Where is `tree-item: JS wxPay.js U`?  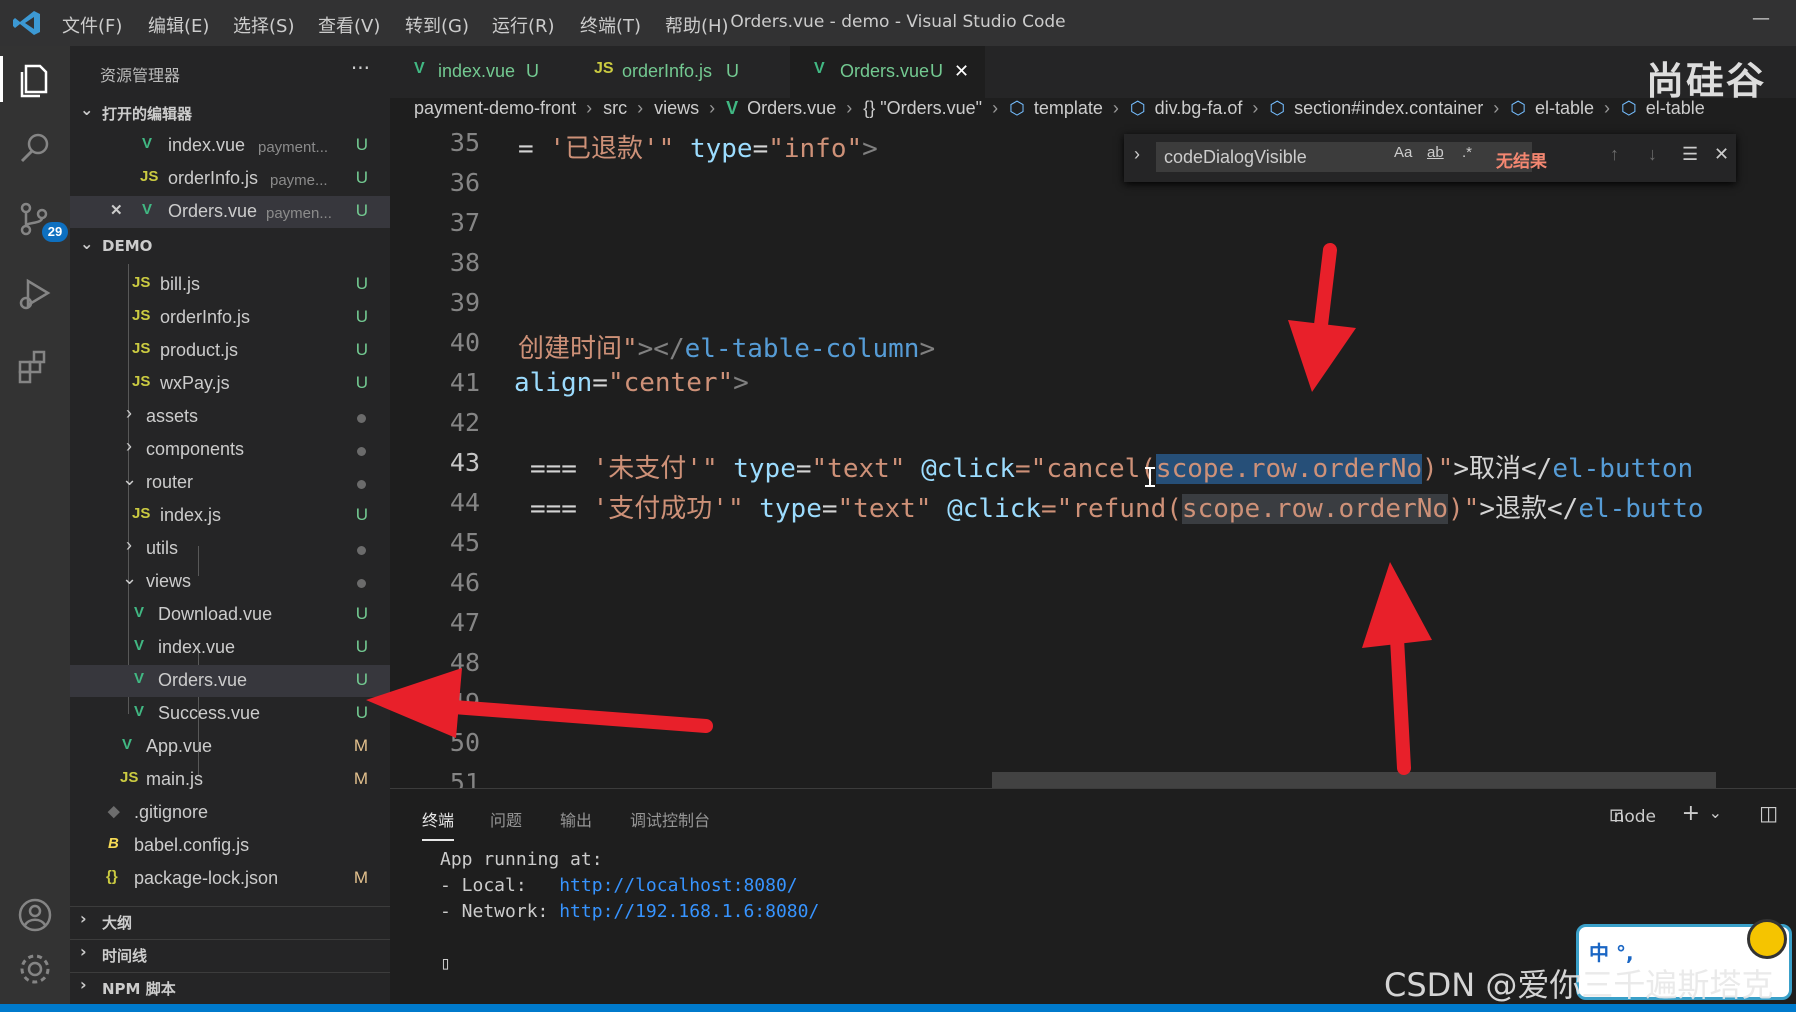
tree-item: JS wxPay.js U is located at coordinates (230, 384).